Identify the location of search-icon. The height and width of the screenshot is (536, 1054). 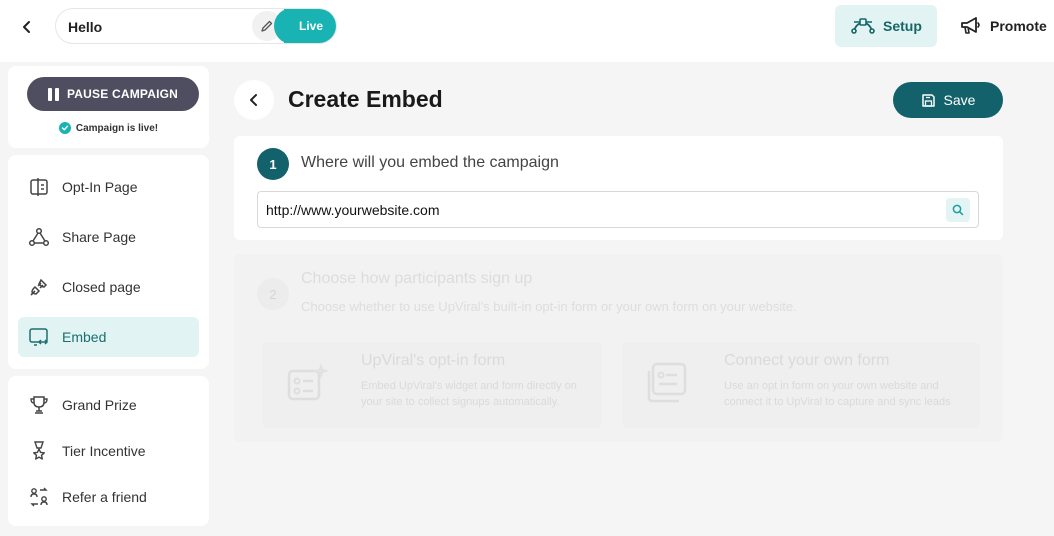
(958, 210).